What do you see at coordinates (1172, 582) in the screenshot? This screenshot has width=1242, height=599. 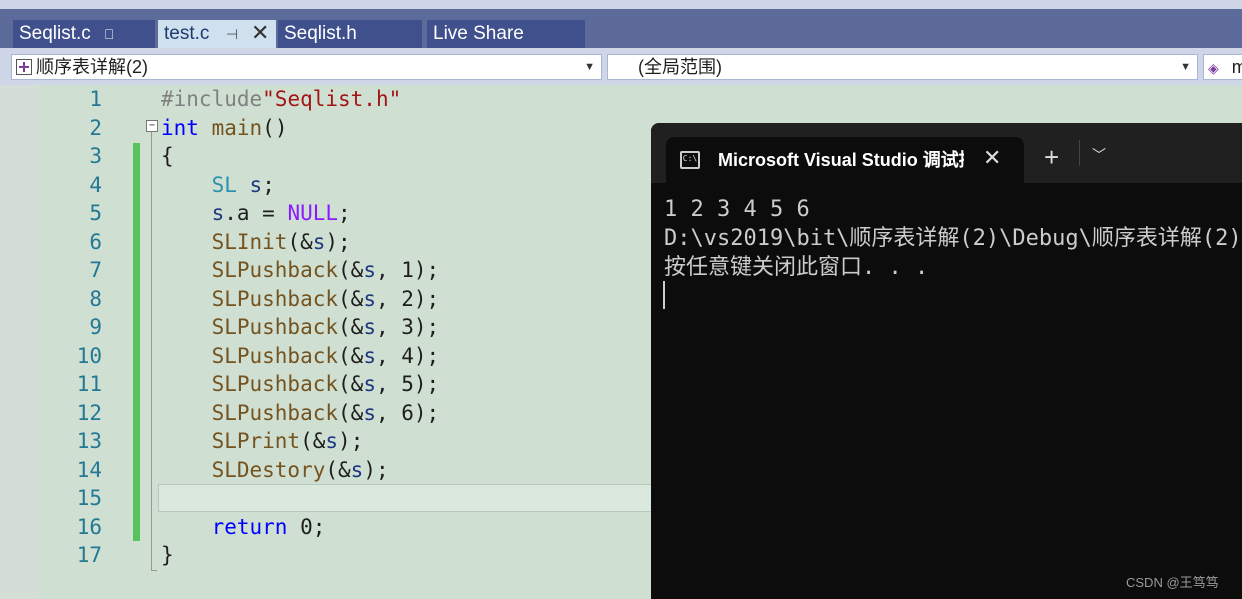 I see `watermark: CSDN @王笃笃` at bounding box center [1172, 582].